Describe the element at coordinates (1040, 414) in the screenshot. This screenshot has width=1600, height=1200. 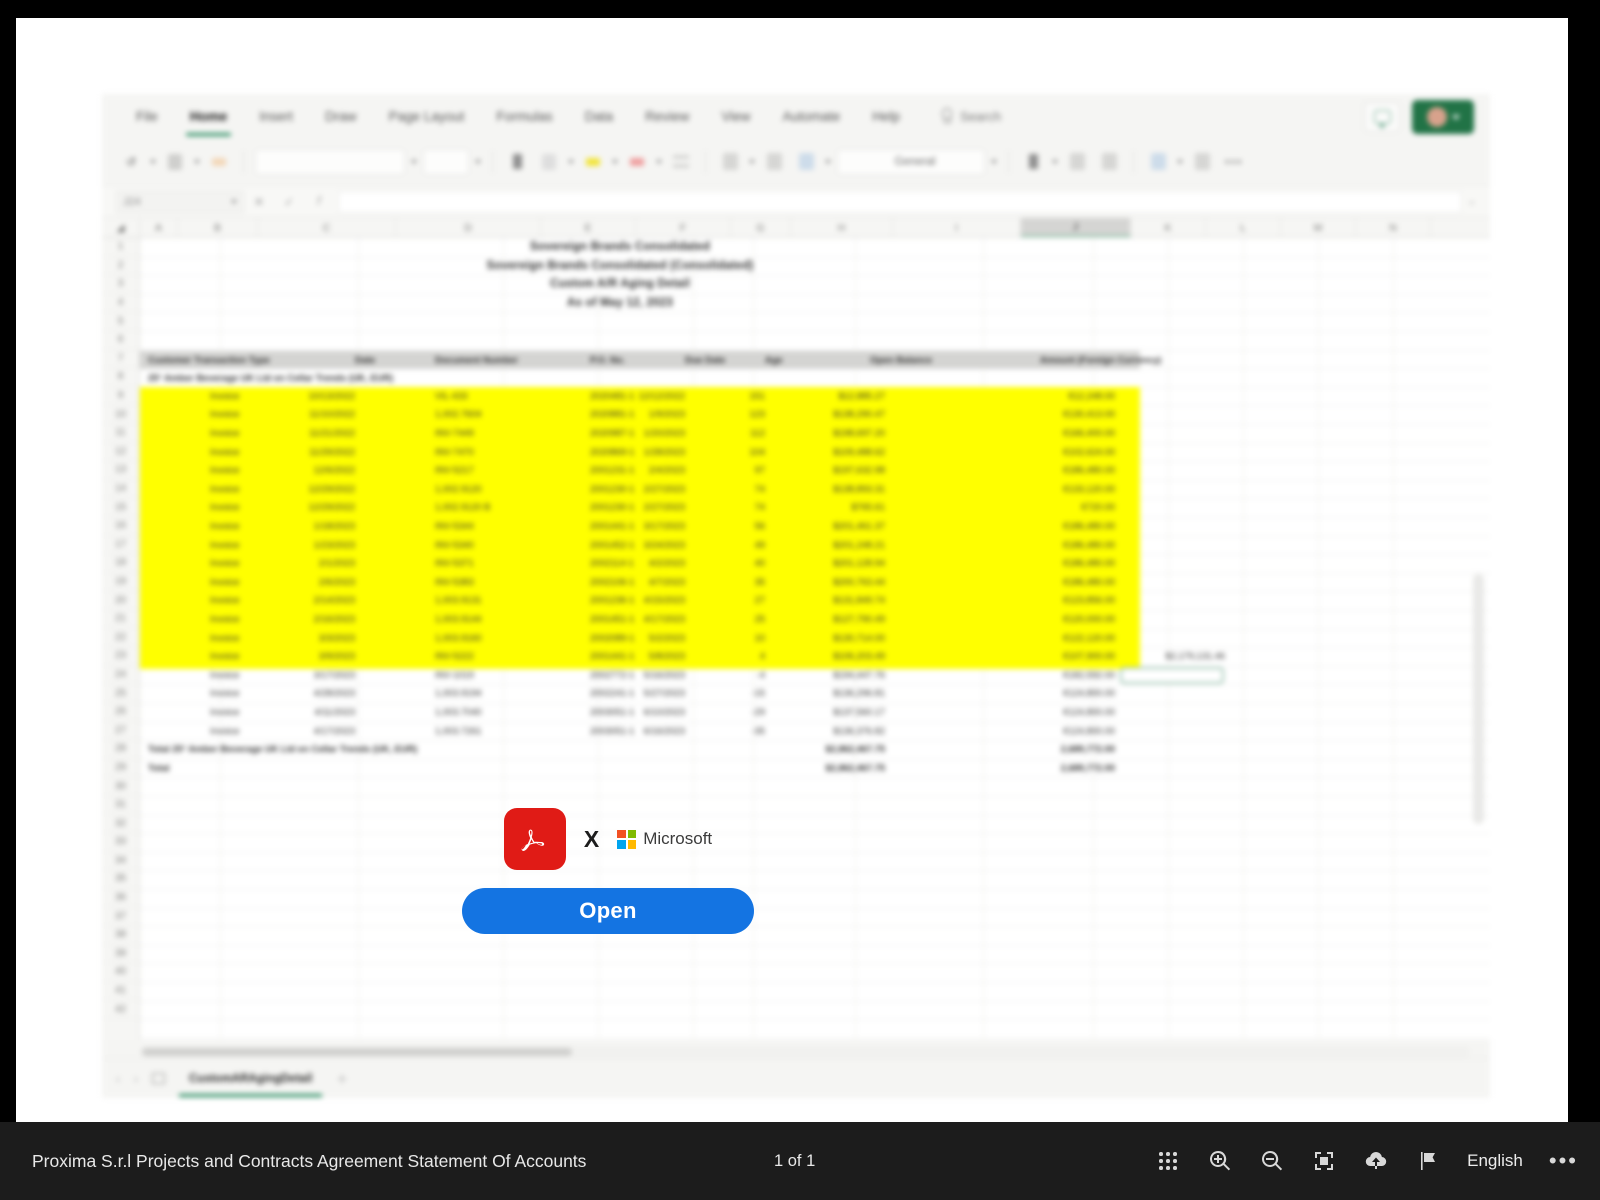
I see `cell-for: €130,413.00` at that location.